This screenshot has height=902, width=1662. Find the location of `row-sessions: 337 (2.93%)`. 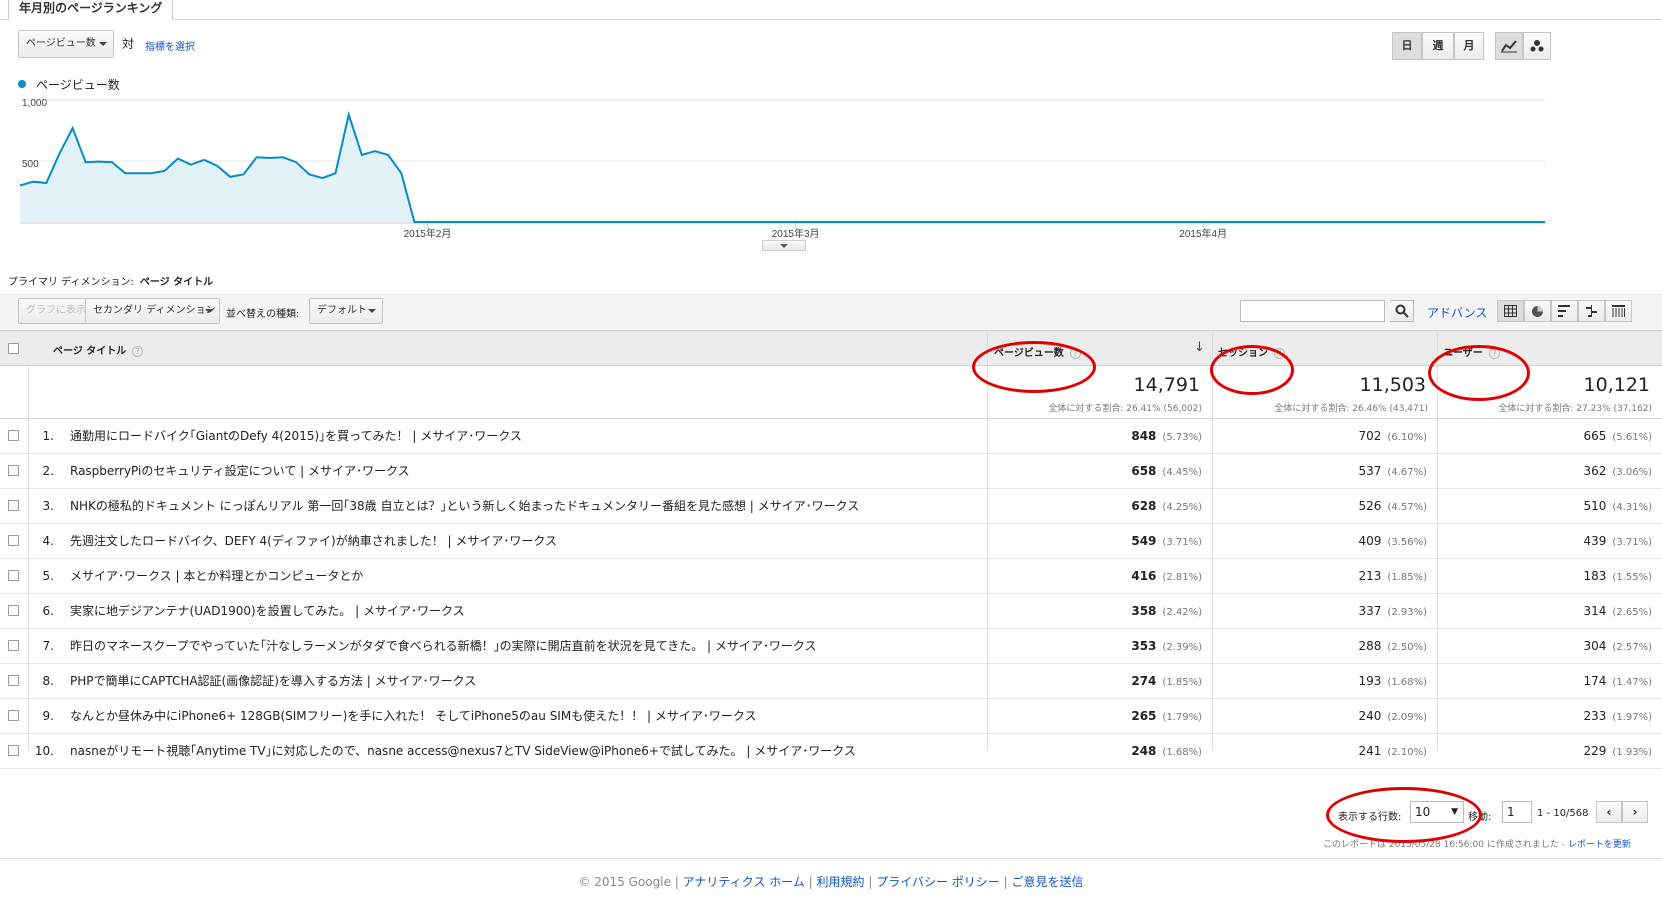

row-sessions: 337 (2.93%) is located at coordinates (1321, 612).